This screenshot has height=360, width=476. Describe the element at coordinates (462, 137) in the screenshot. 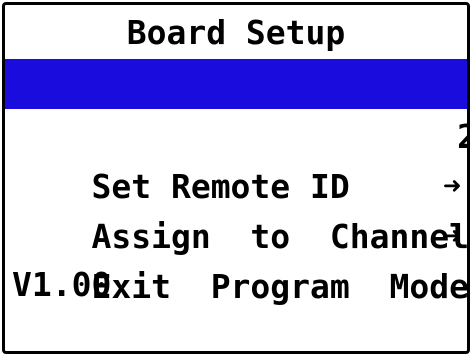

I see `remote-id-value: 2` at that location.